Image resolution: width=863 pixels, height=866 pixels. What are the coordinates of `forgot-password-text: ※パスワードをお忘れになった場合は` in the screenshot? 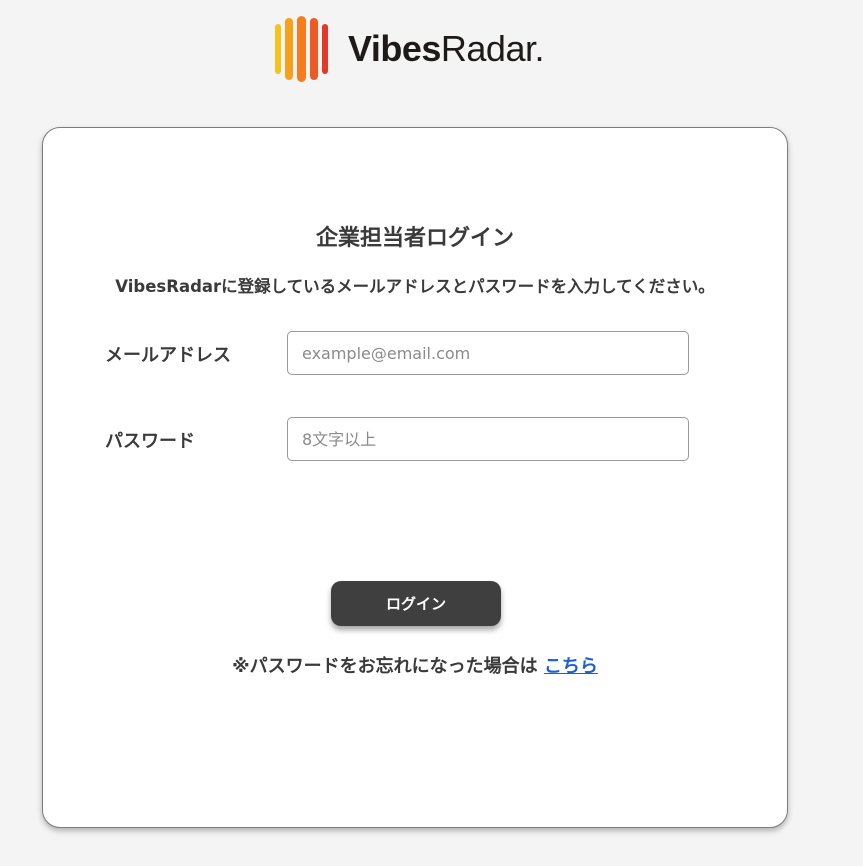 It's located at (385, 666).